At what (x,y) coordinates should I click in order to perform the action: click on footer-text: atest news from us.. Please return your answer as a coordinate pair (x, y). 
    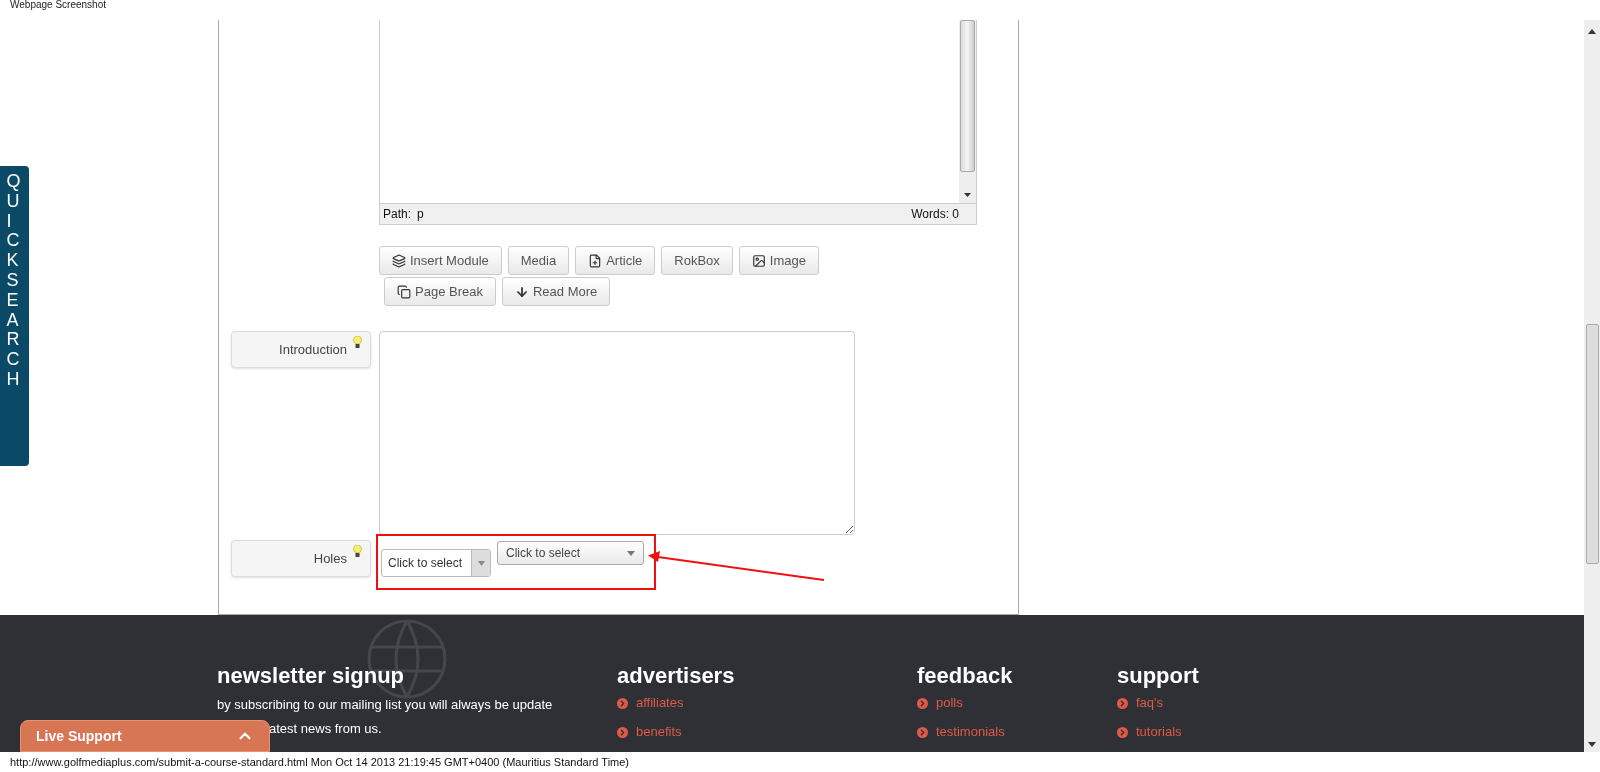
    Looking at the image, I should click on (325, 728).